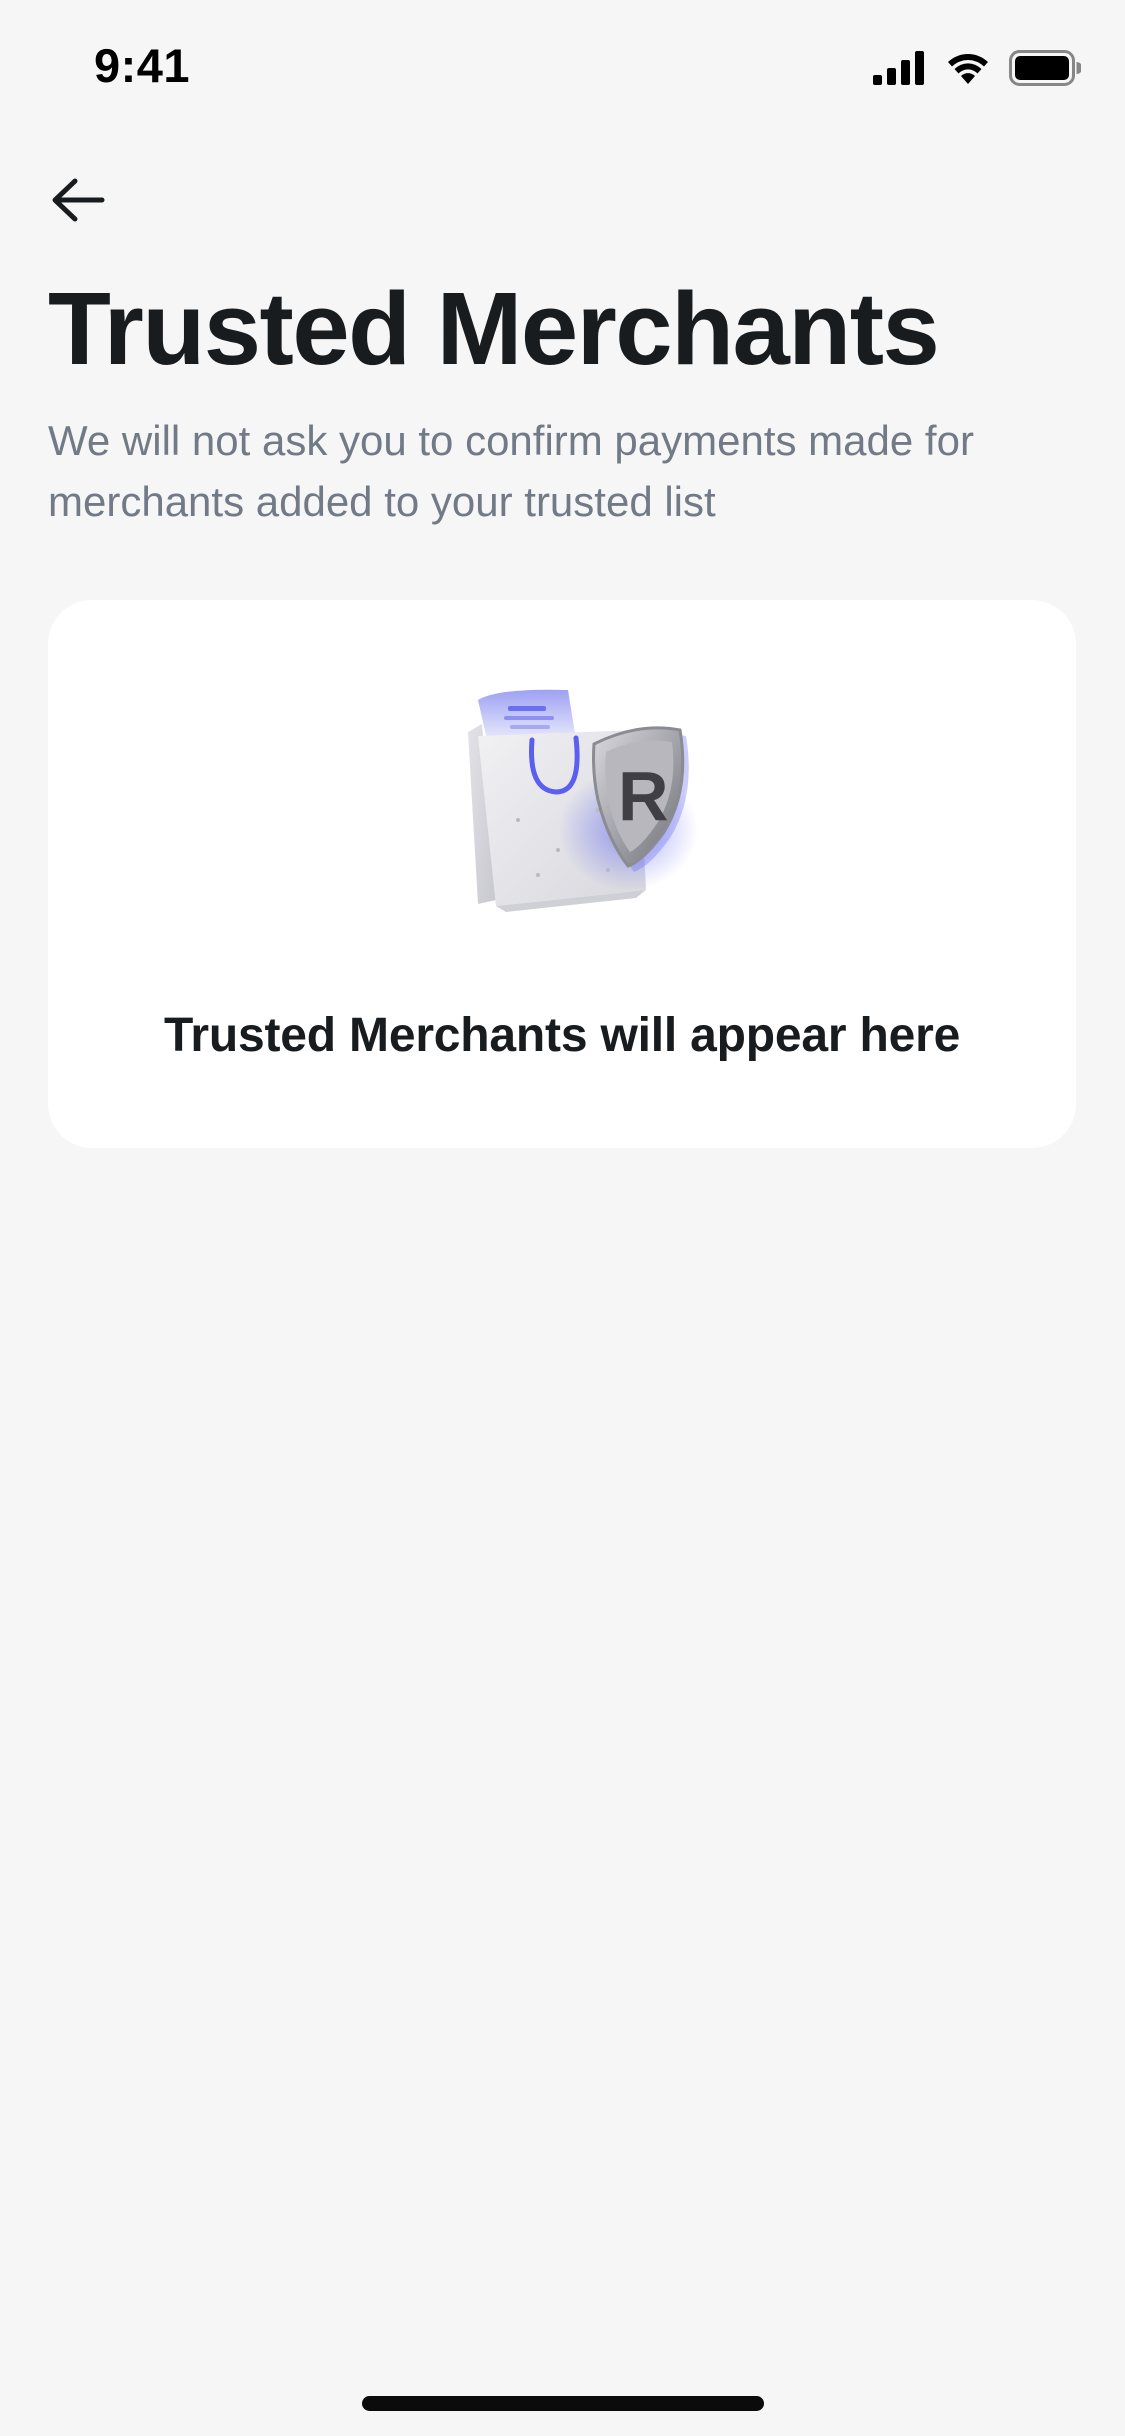 This screenshot has width=1125, height=2436. What do you see at coordinates (898, 68) in the screenshot?
I see `cellular-signal-icon` at bounding box center [898, 68].